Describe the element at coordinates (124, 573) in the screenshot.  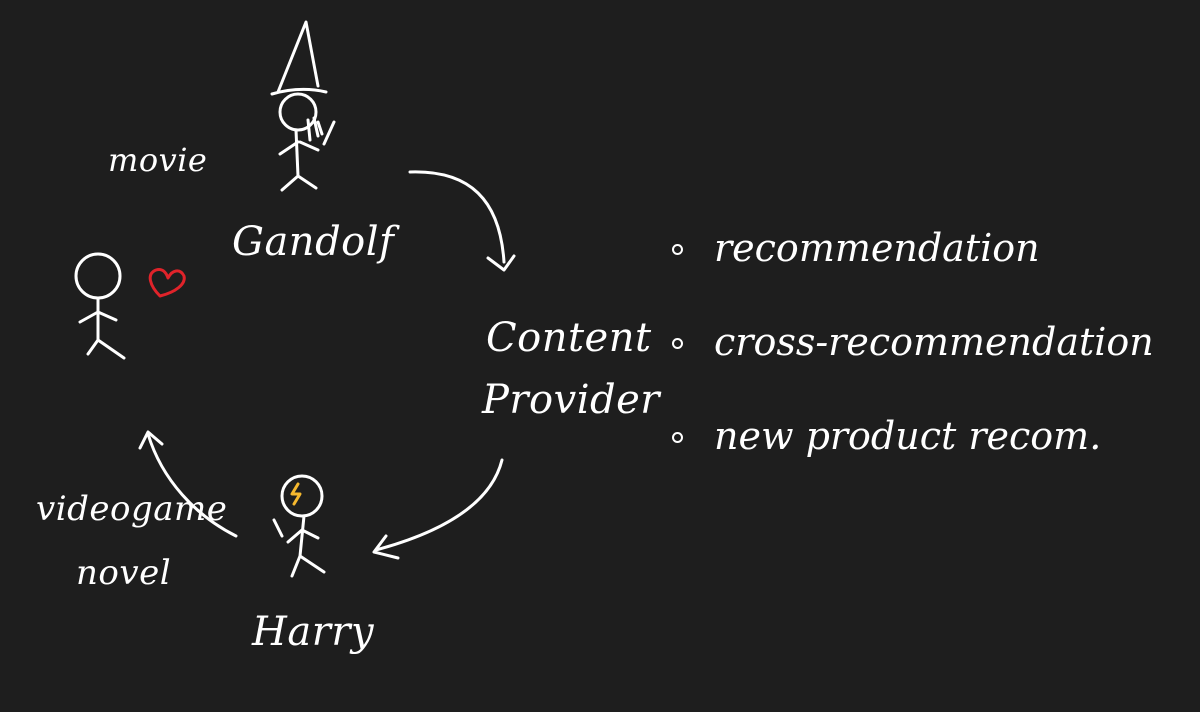
I see `label-novel: novel` at that location.